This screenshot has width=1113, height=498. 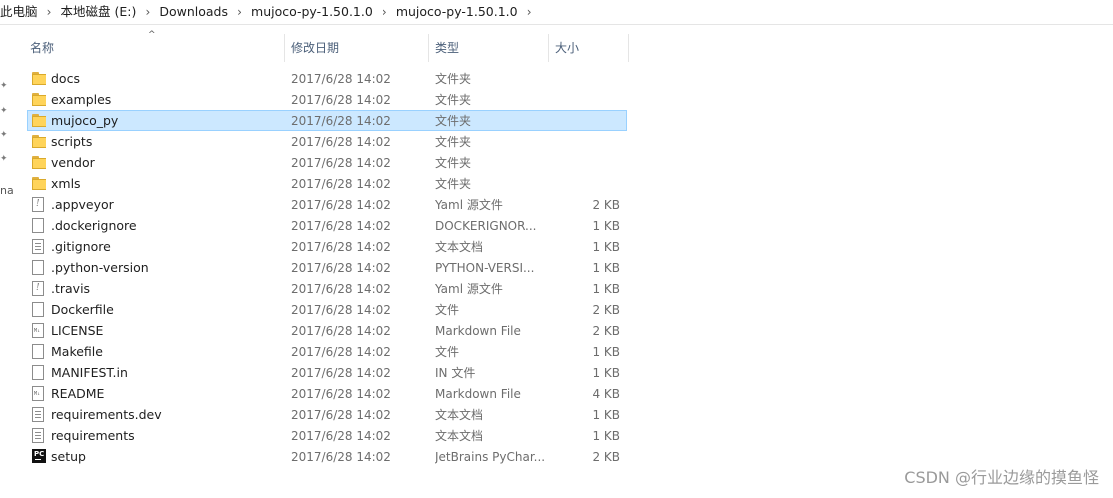 What do you see at coordinates (82, 309) in the screenshot?
I see `file-name: Dockerfile` at bounding box center [82, 309].